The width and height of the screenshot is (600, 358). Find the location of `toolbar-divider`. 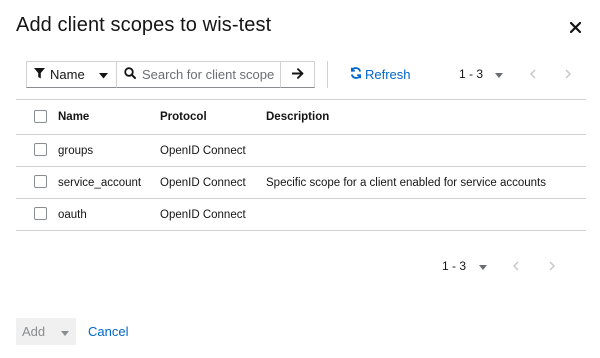

toolbar-divider is located at coordinates (327, 74).